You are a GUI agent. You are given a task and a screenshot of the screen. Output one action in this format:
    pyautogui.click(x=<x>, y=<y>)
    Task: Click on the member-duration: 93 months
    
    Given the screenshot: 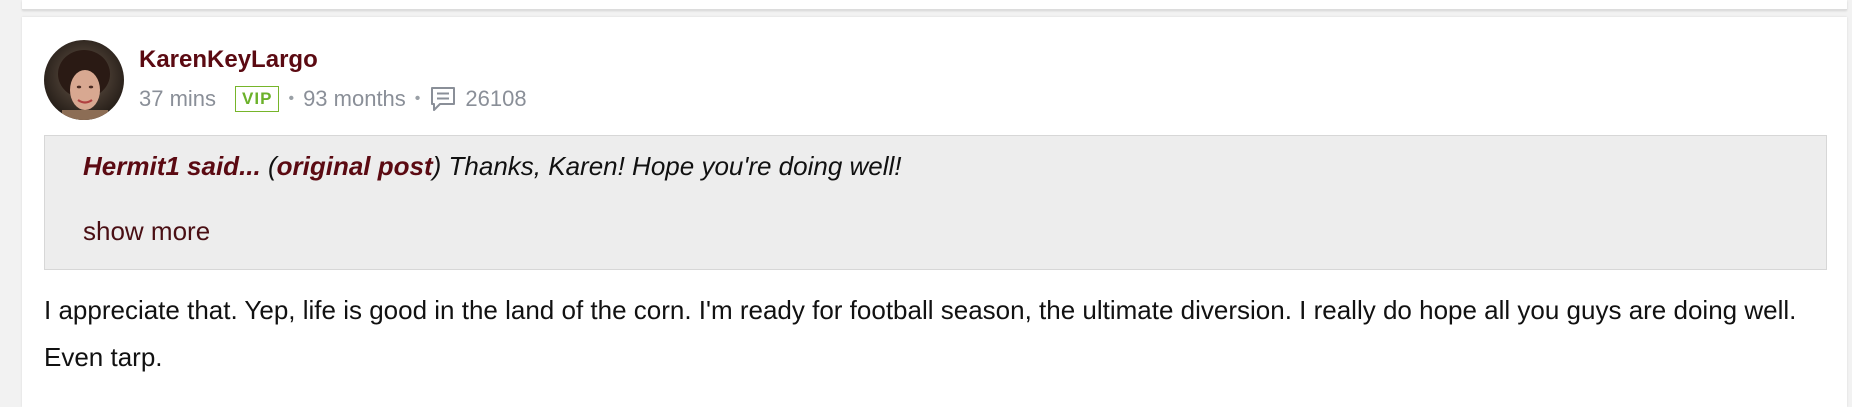 What is the action you would take?
    pyautogui.click(x=354, y=98)
    